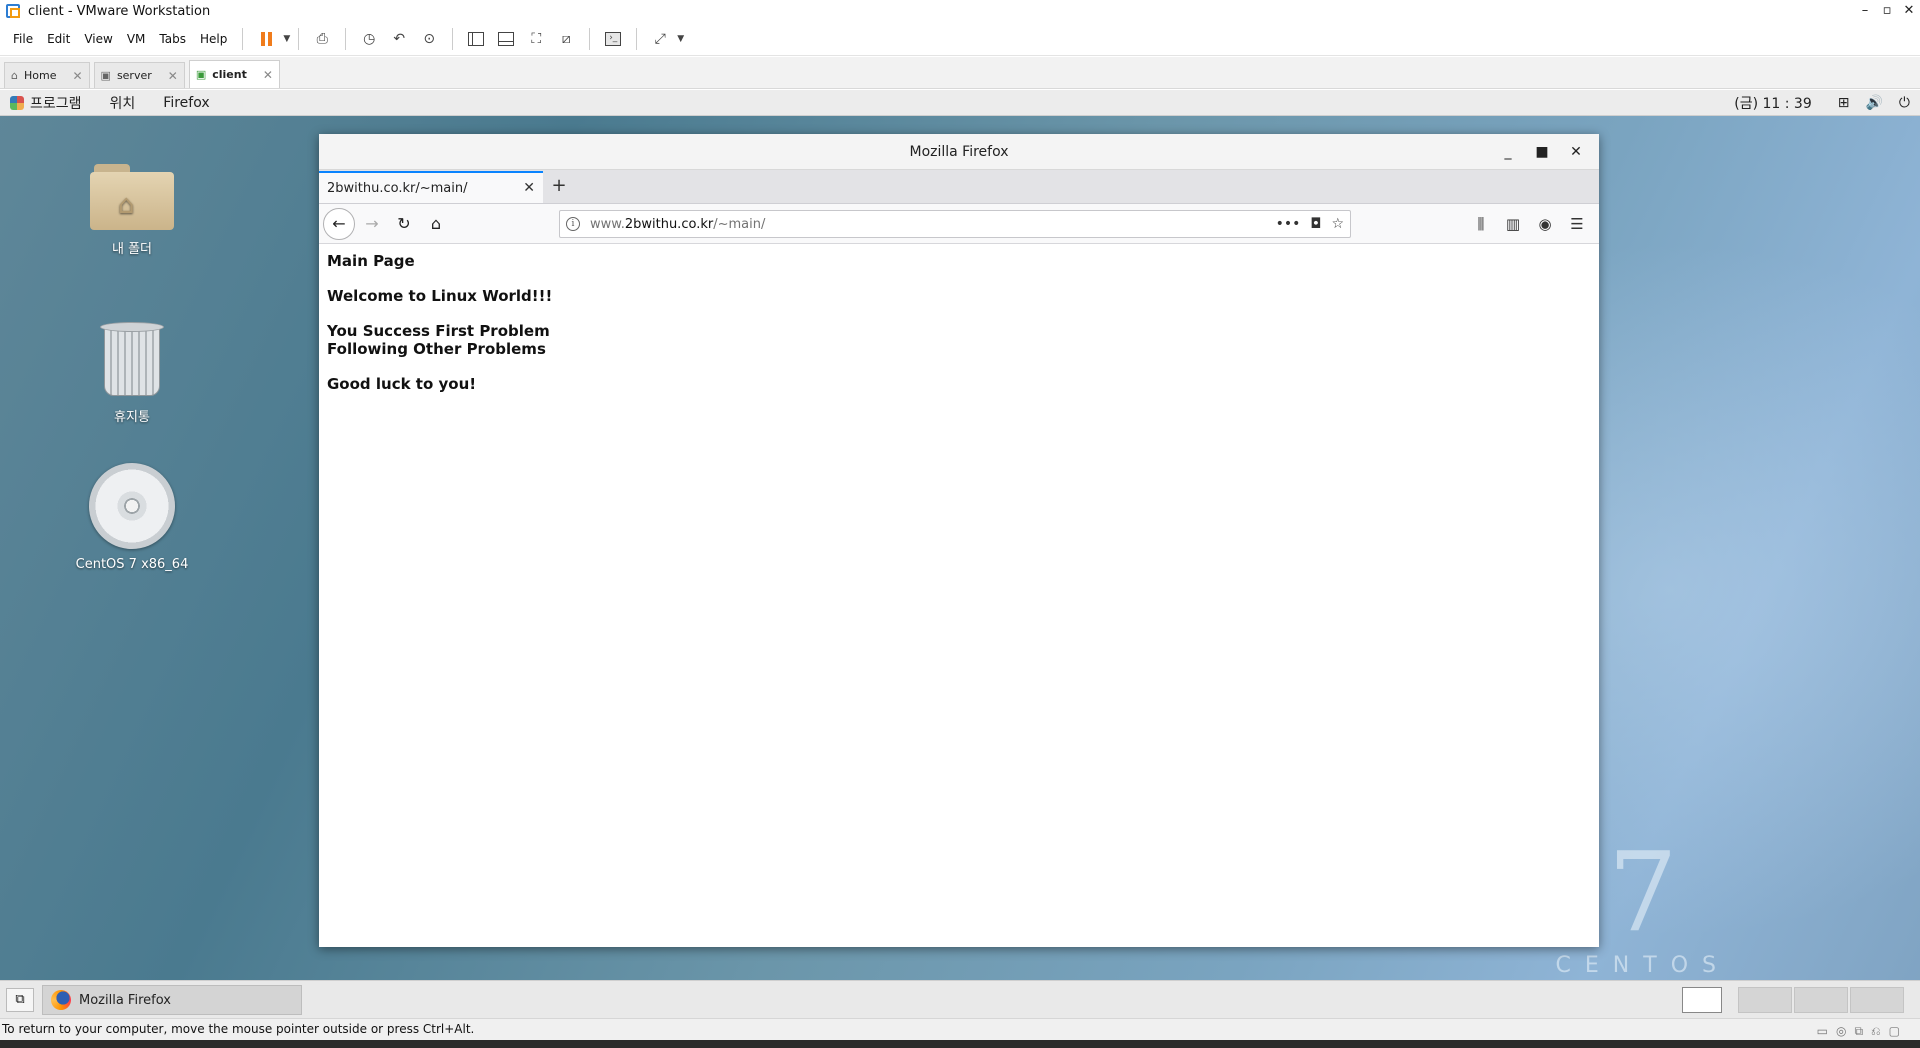  Describe the element at coordinates (928, 224) in the screenshot. I see `url-text: www.2bwithu.co.kr/~main/` at that location.